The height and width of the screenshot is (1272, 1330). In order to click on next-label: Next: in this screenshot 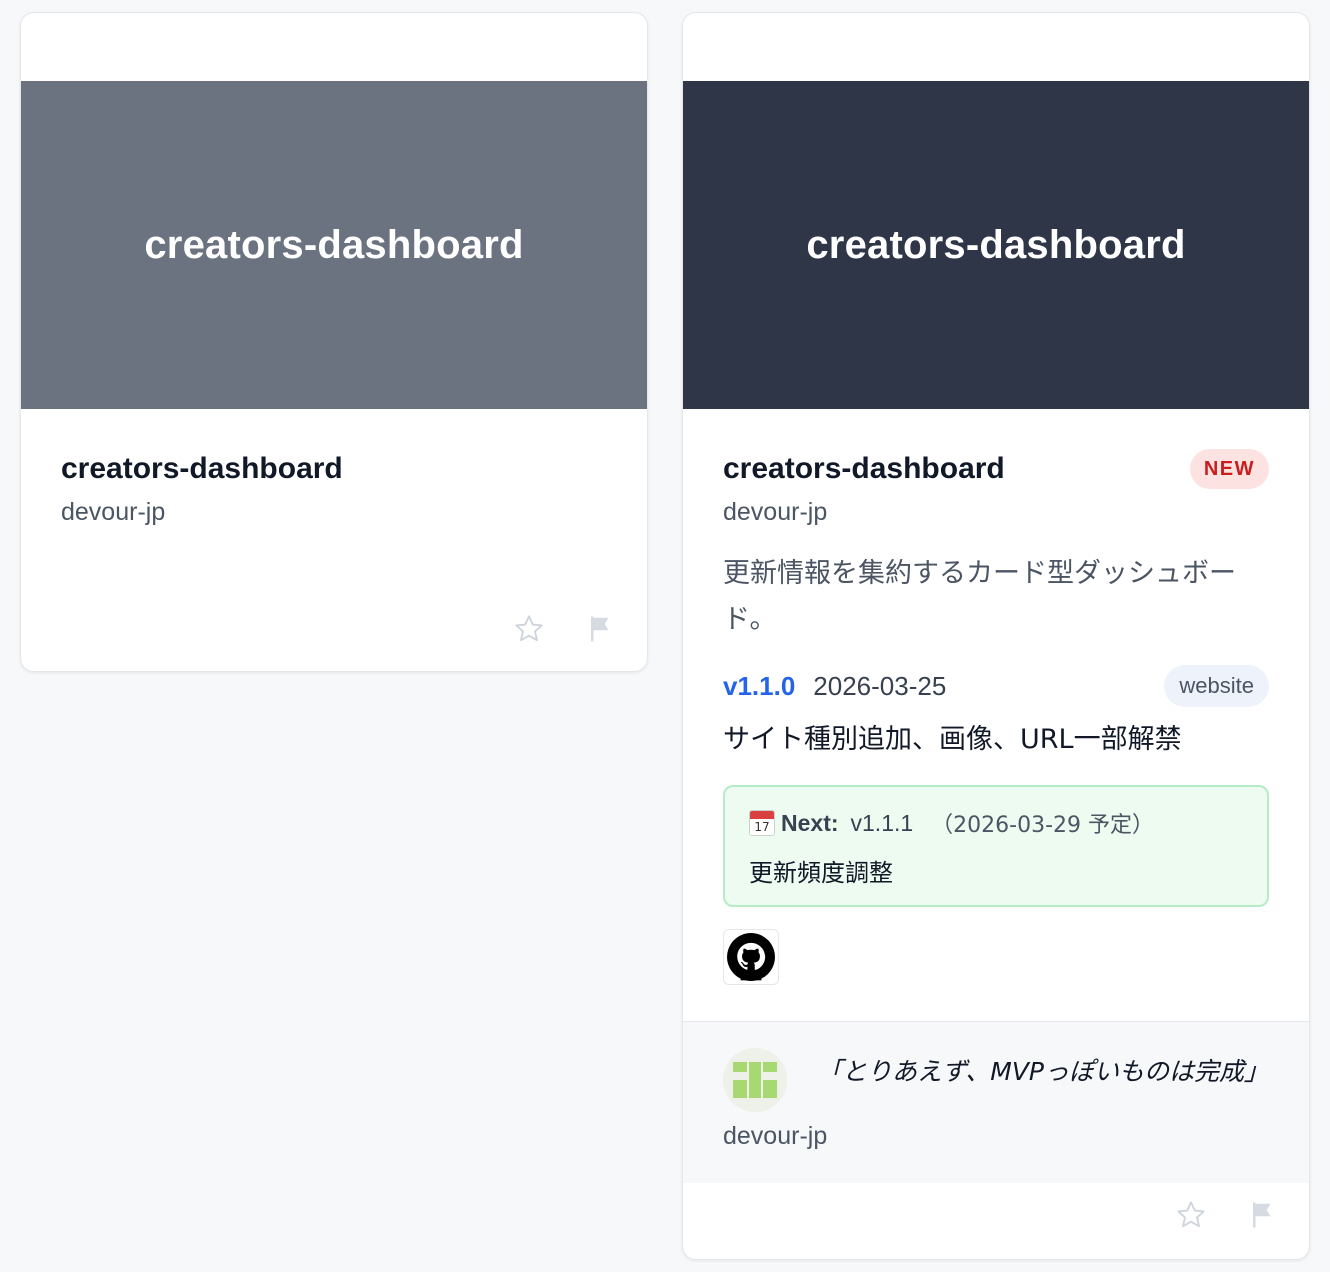, I will do `click(810, 822)`.